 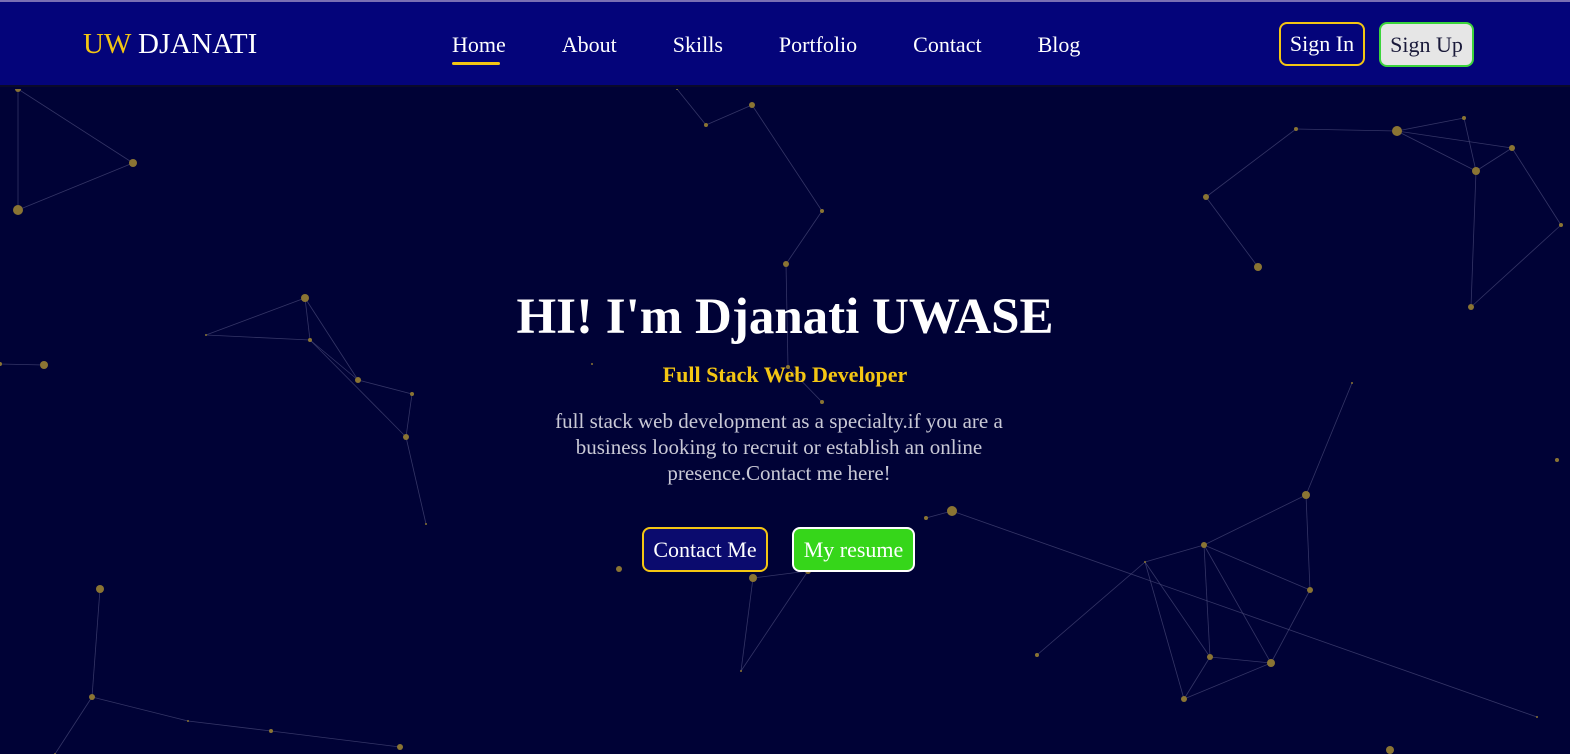 What do you see at coordinates (198, 44) in the screenshot?
I see `logo-name: DJANATI` at bounding box center [198, 44].